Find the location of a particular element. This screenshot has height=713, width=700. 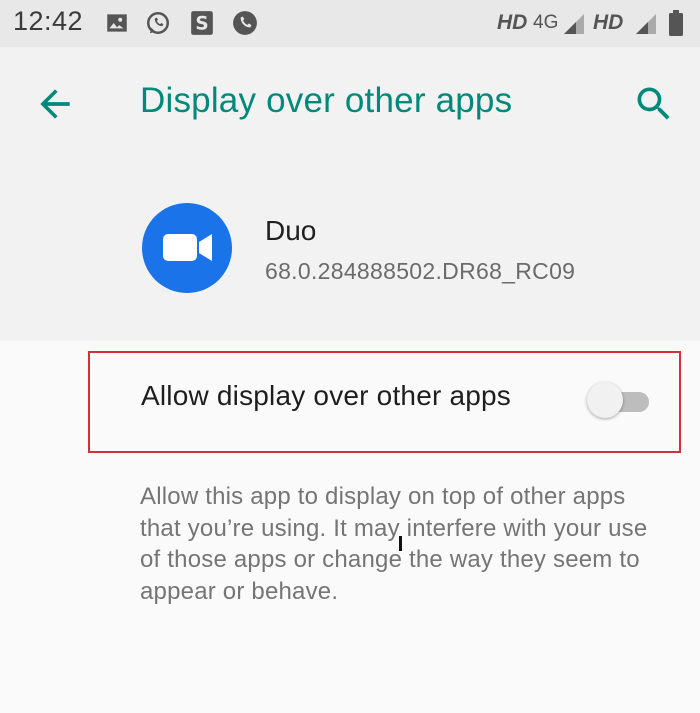

status-bar: 12:42 S HD 4G HD is located at coordinates (350, 23).